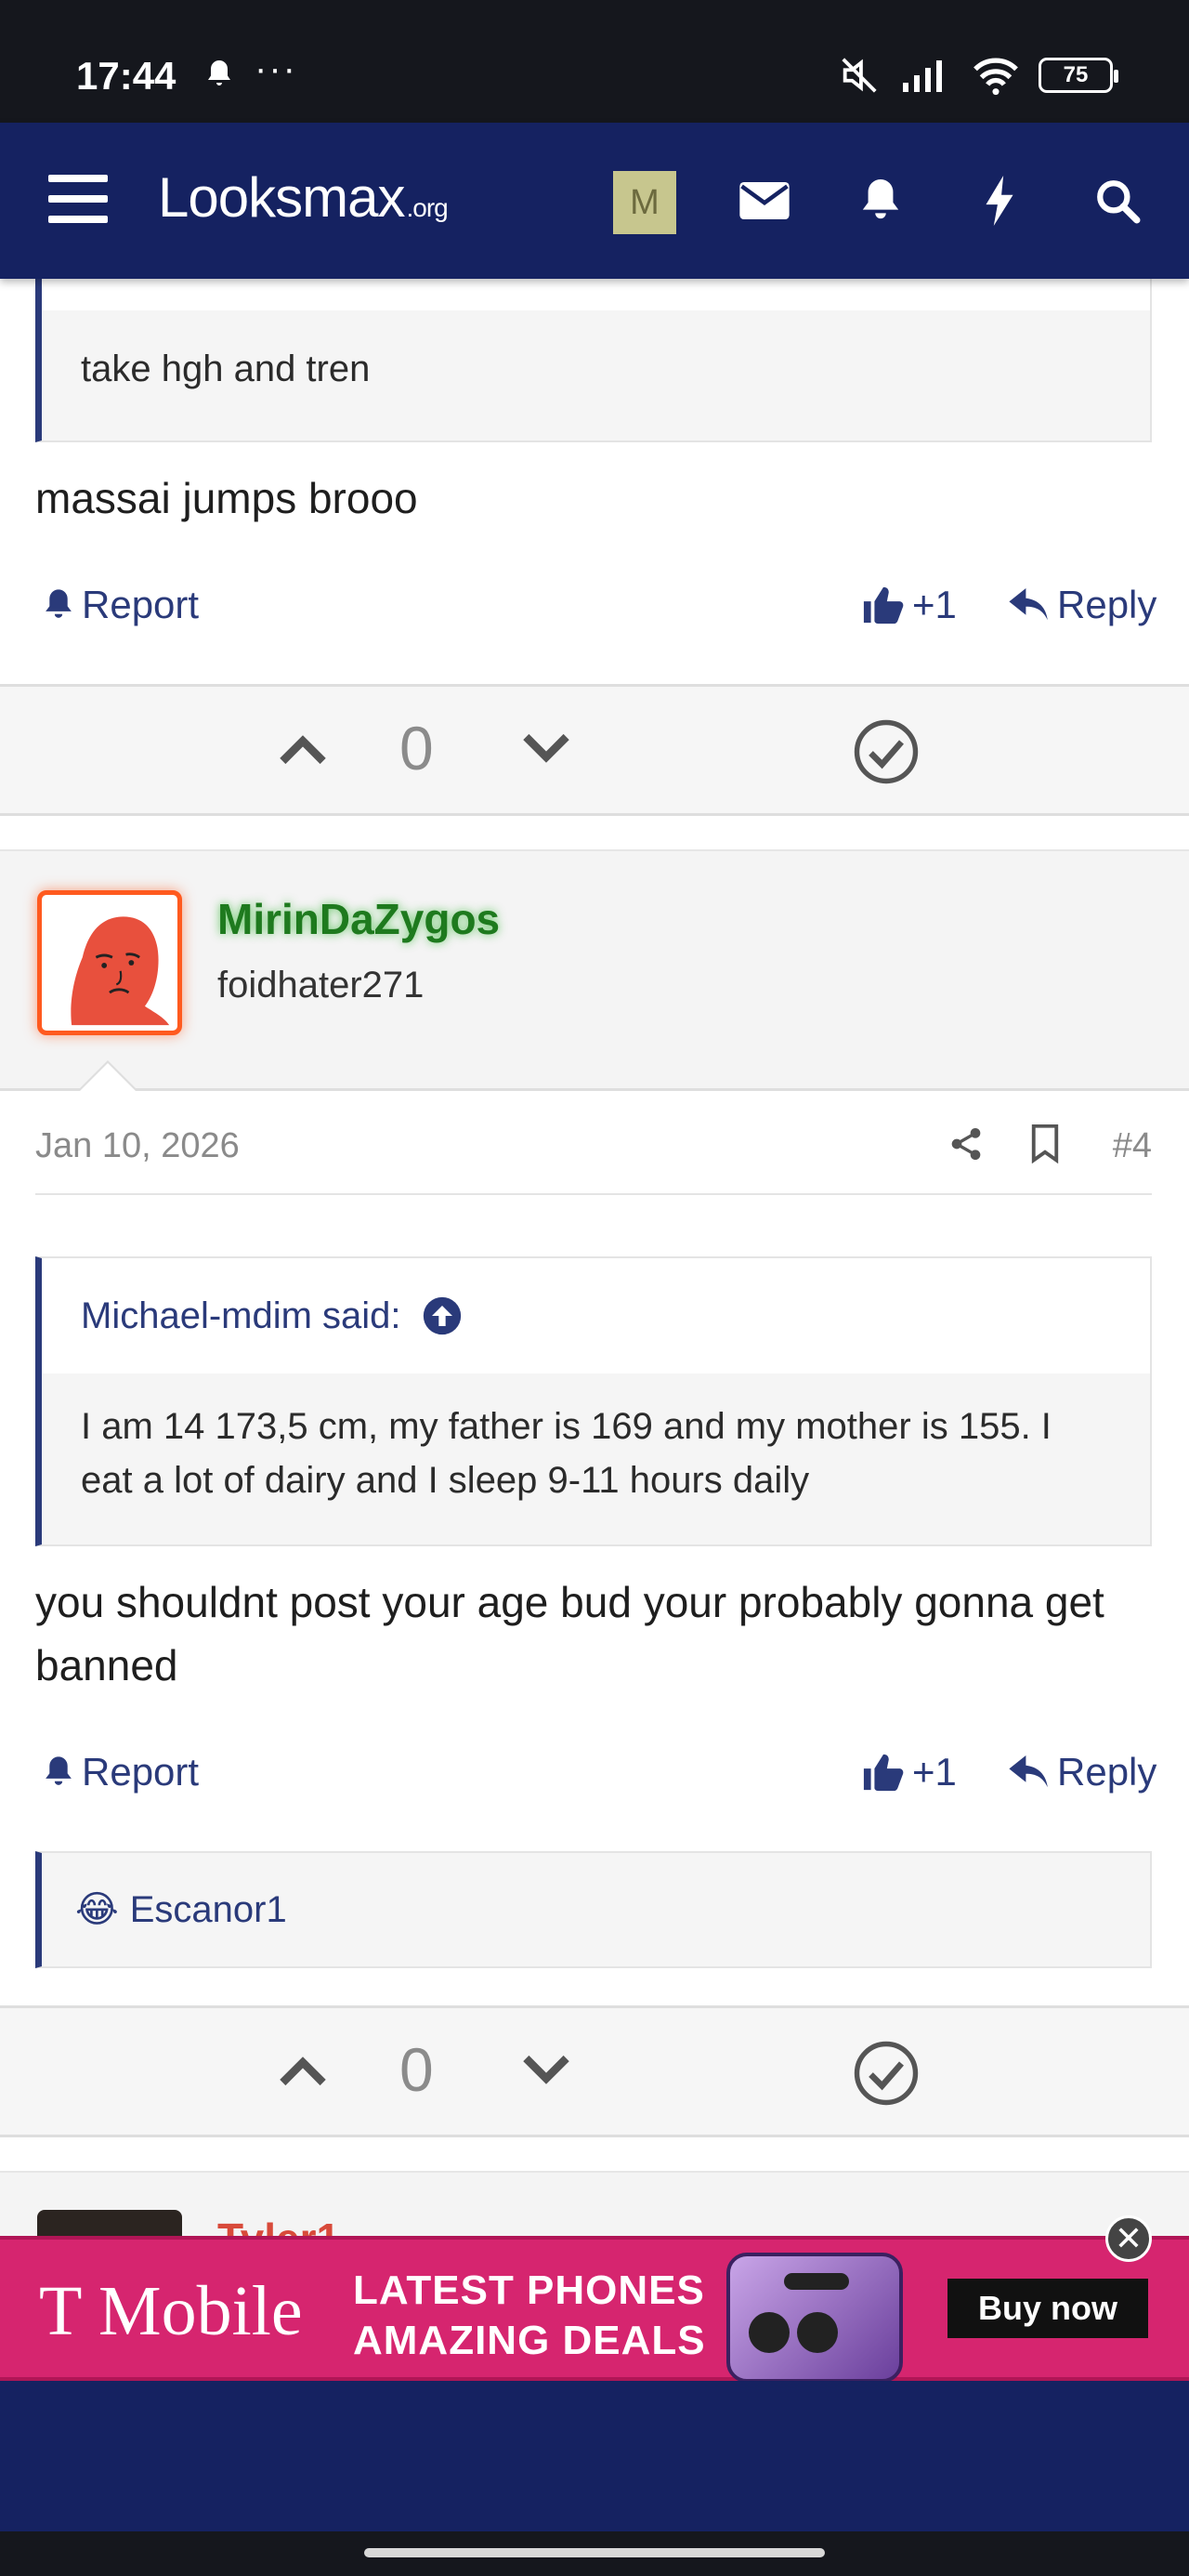 Image resolution: width=1189 pixels, height=2576 pixels. What do you see at coordinates (278, 2225) in the screenshot?
I see `next-username: Tyler1` at bounding box center [278, 2225].